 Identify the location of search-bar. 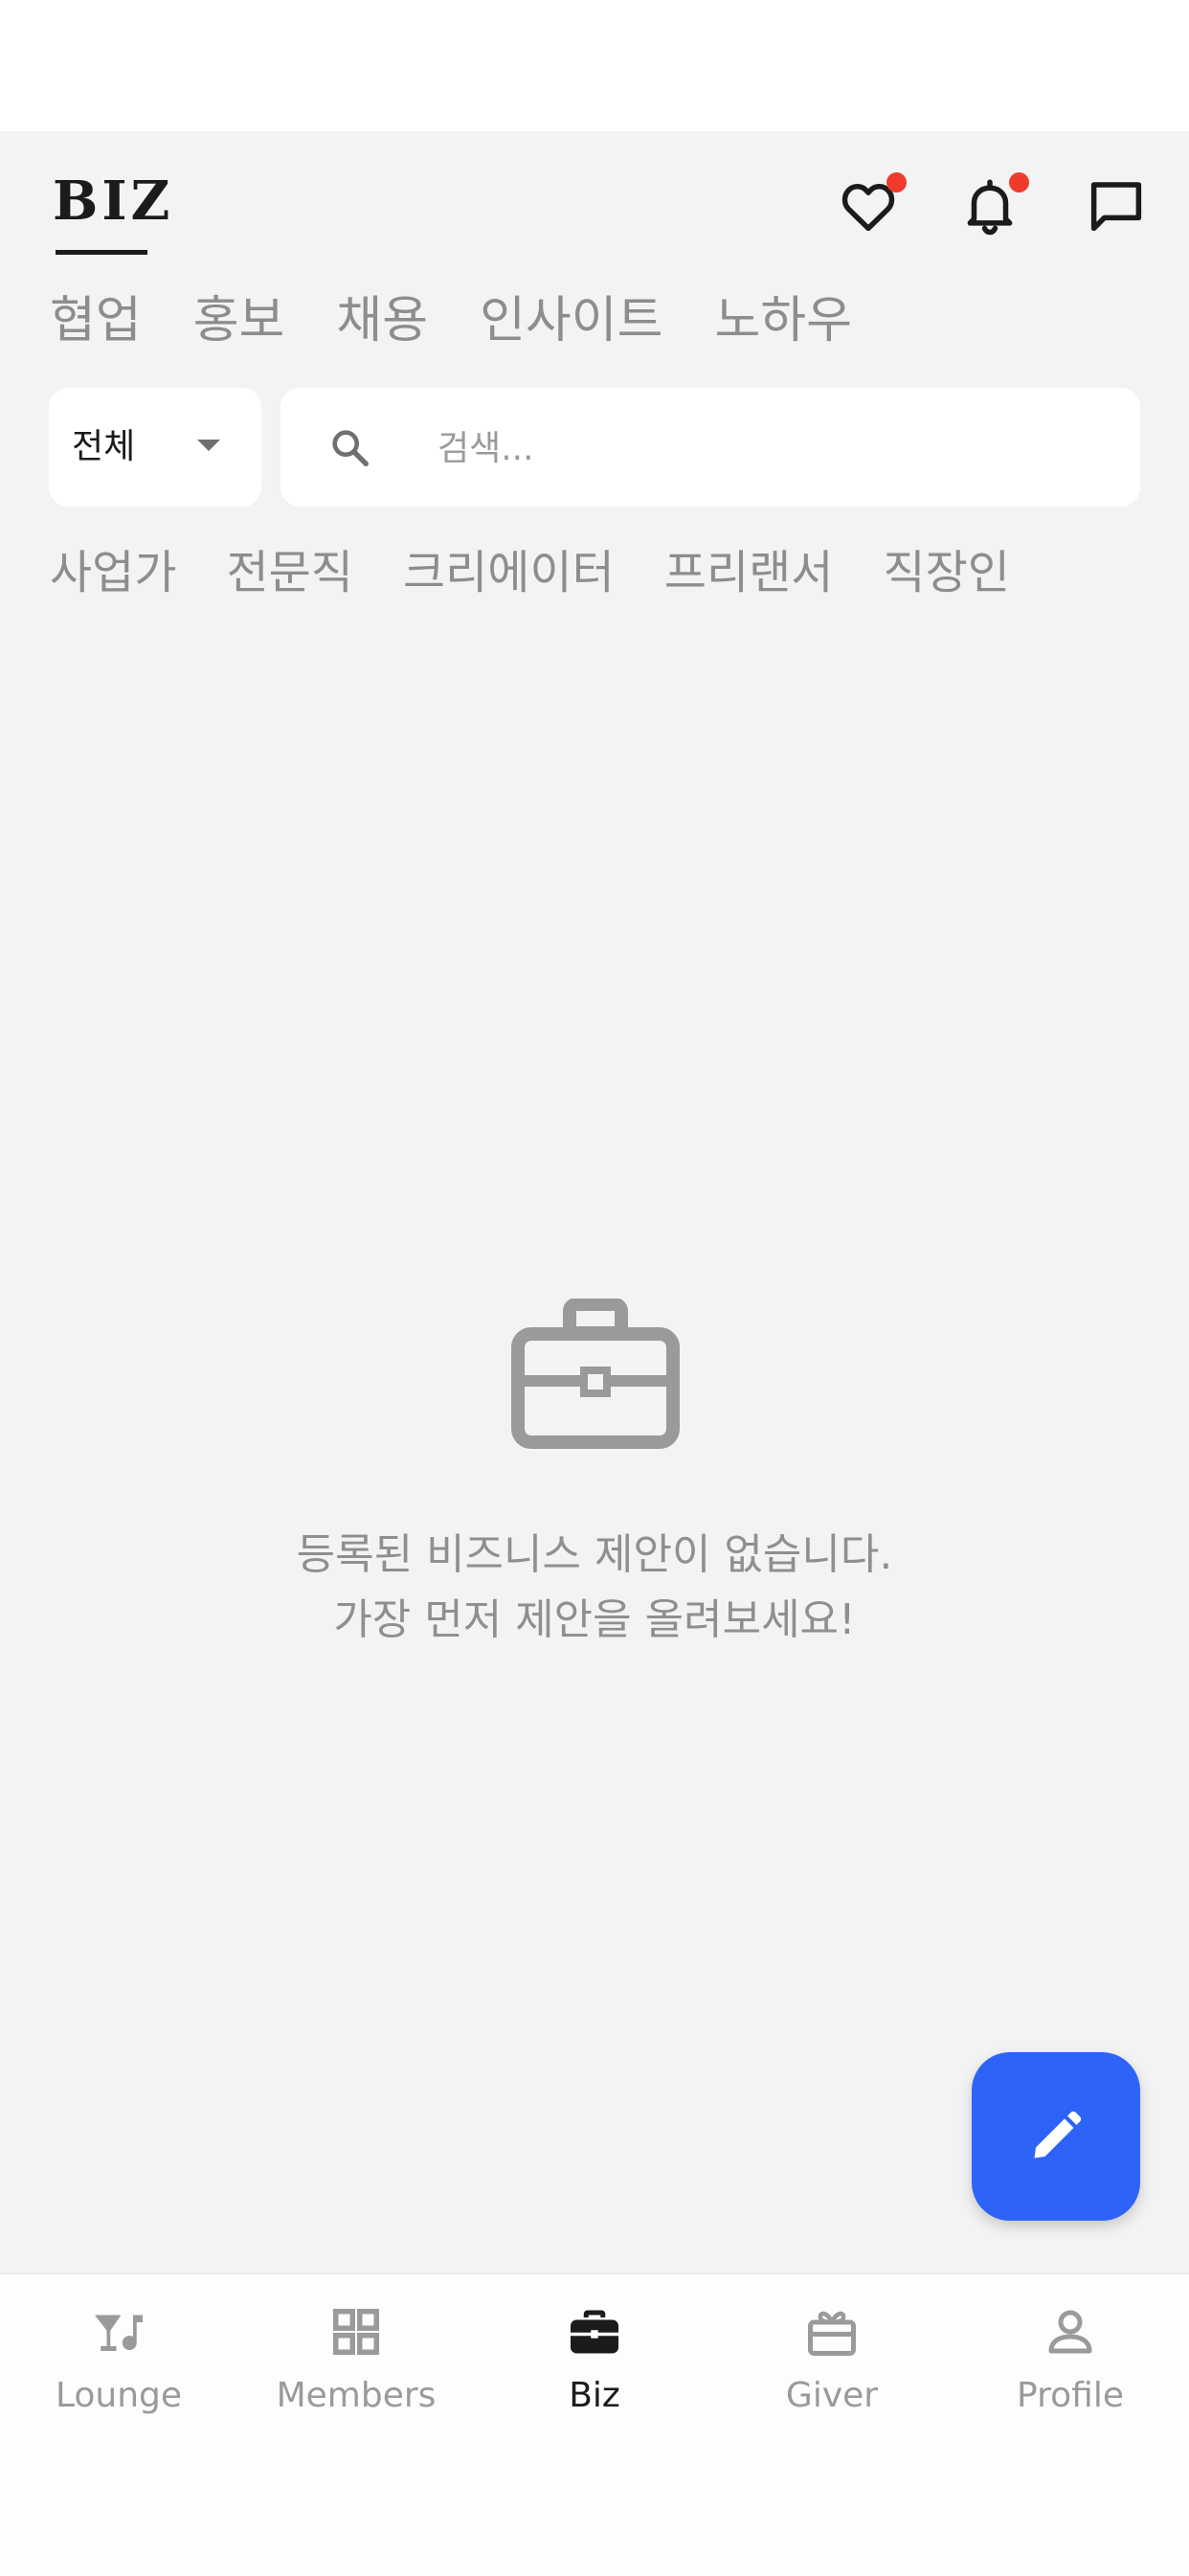
(710, 447).